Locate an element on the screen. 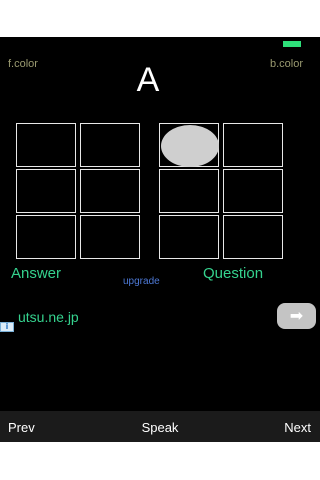  speak-button: Speak is located at coordinates (160, 427).